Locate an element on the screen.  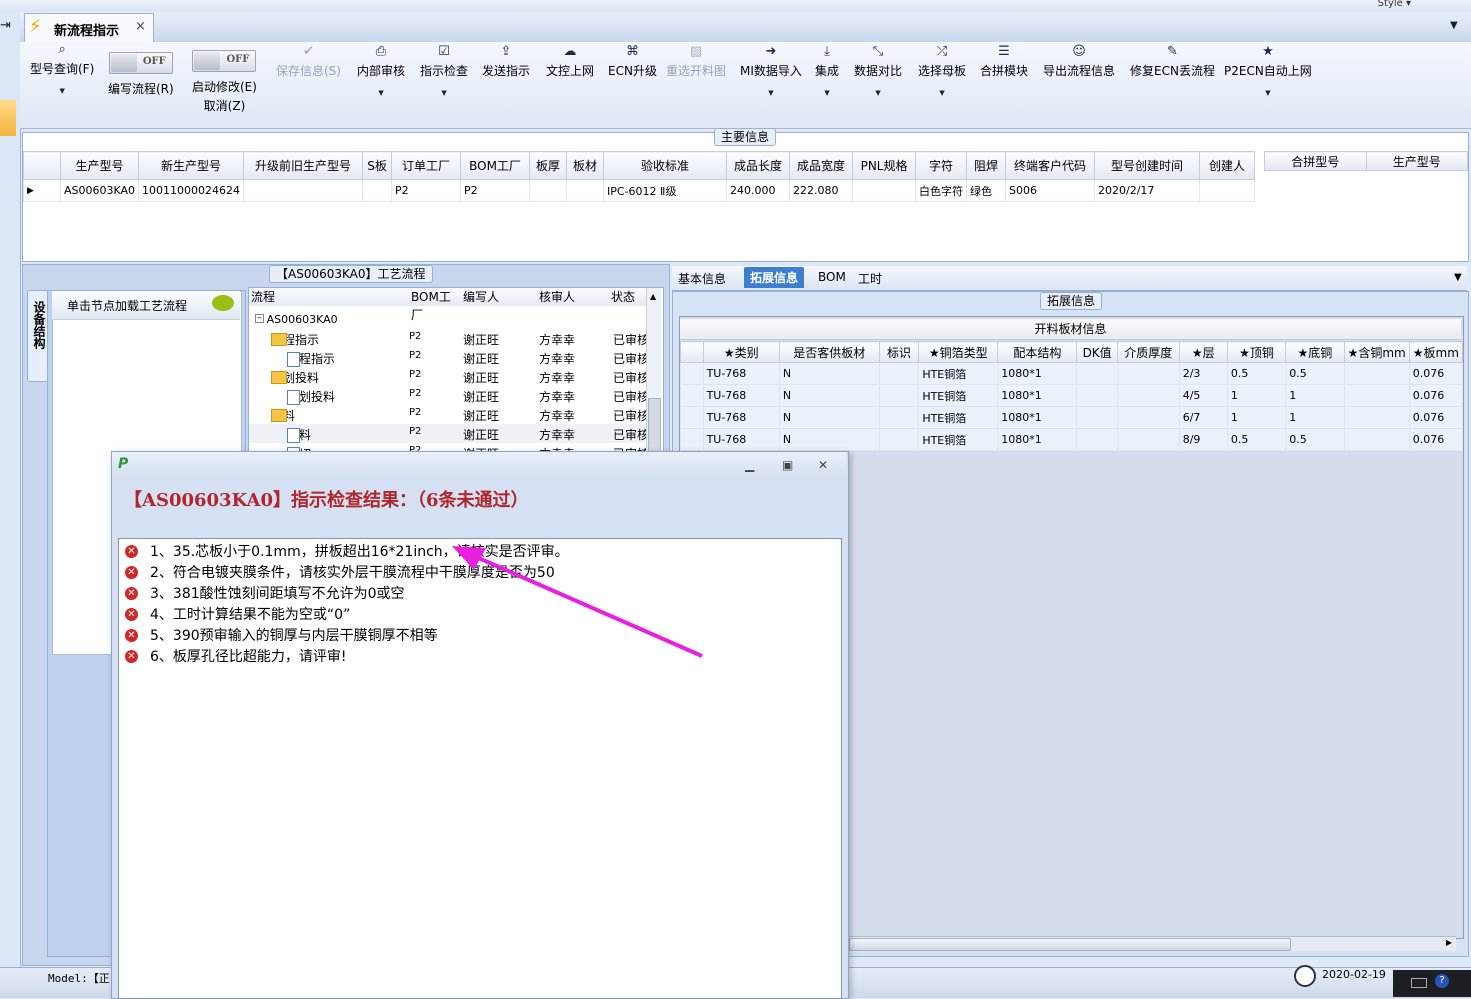
error-item: ✕ 1、35.芯板小于0.1mm，拼板超出16*21inch，请核实是否评审。 is located at coordinates (347, 551).